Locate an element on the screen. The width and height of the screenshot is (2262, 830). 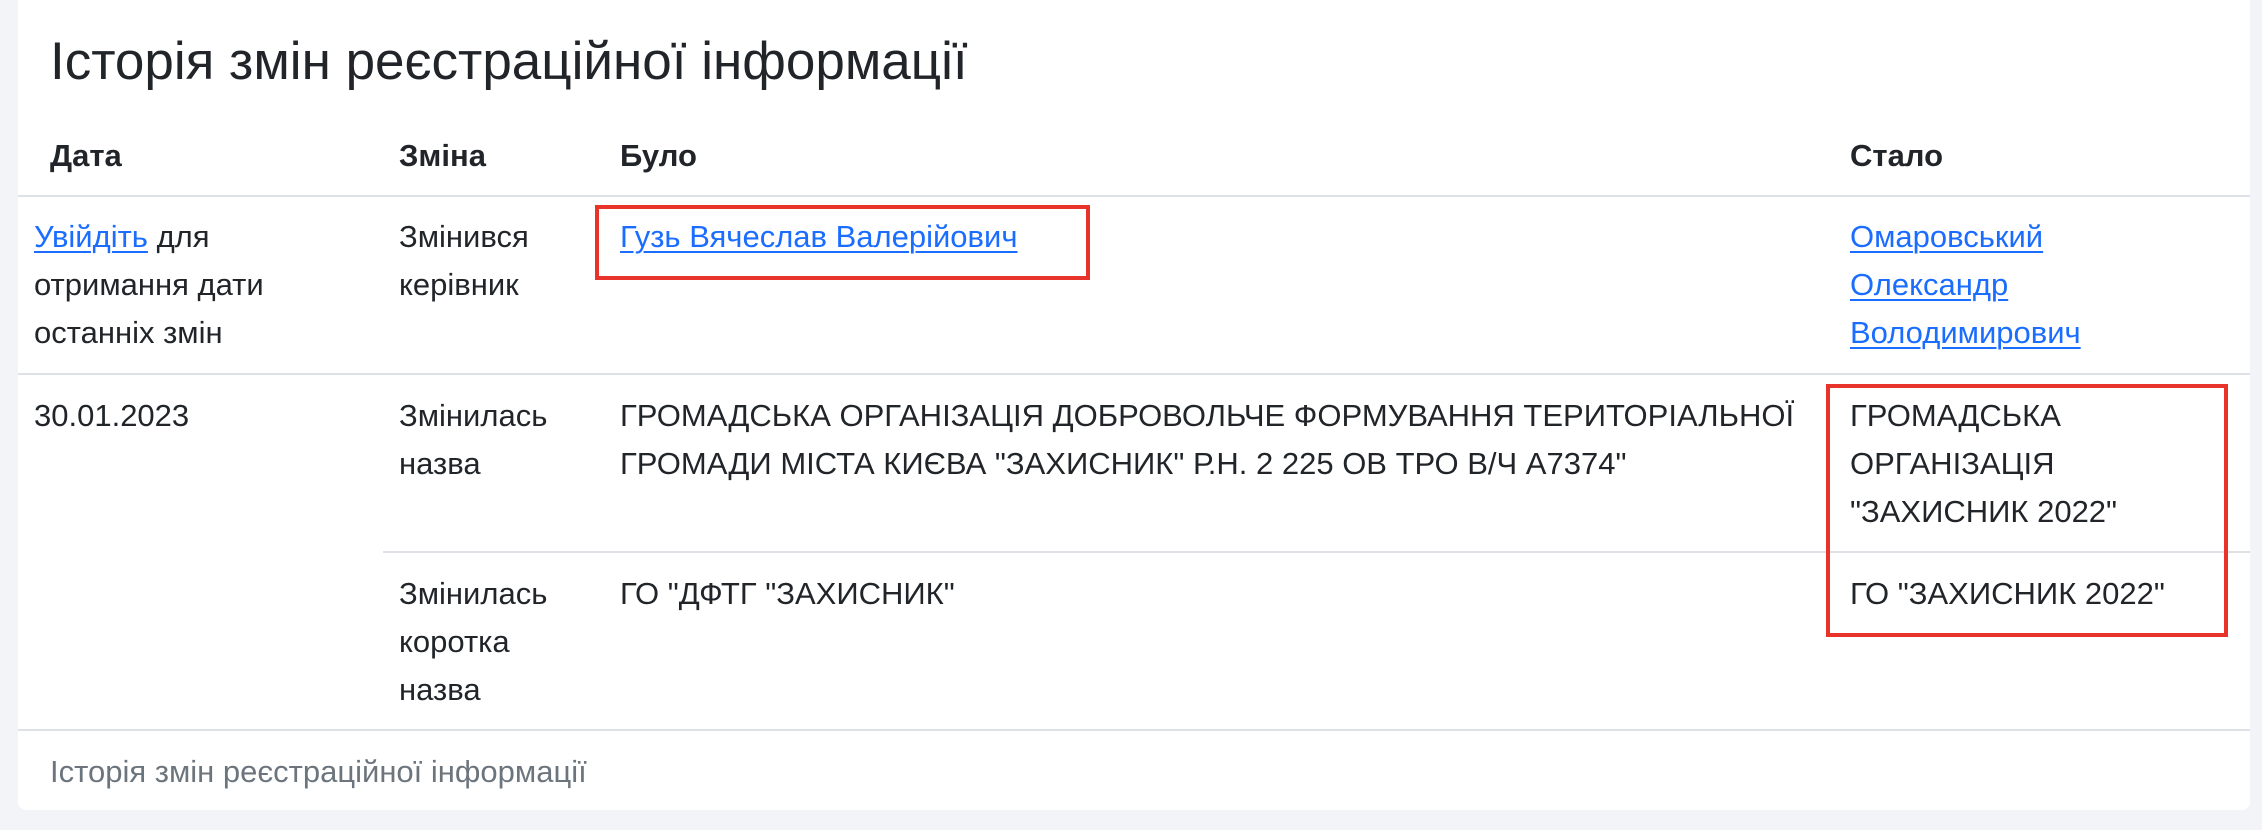
highlight-box-new-name is located at coordinates (2027, 510).